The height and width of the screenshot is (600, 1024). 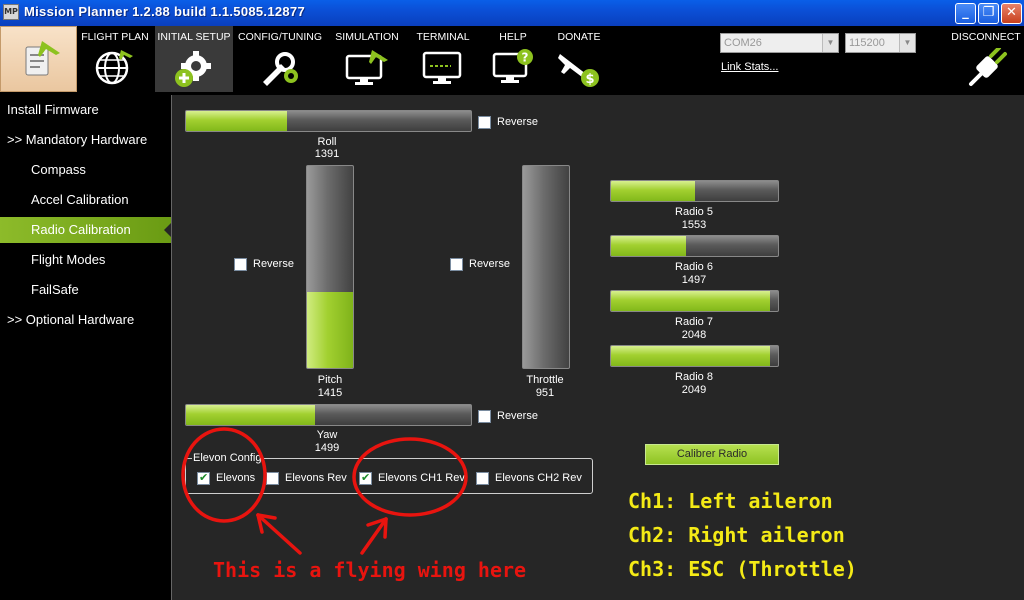 I want to click on sidebar-item-optional-hardware: >> Optional Hardware, so click(x=85, y=320).